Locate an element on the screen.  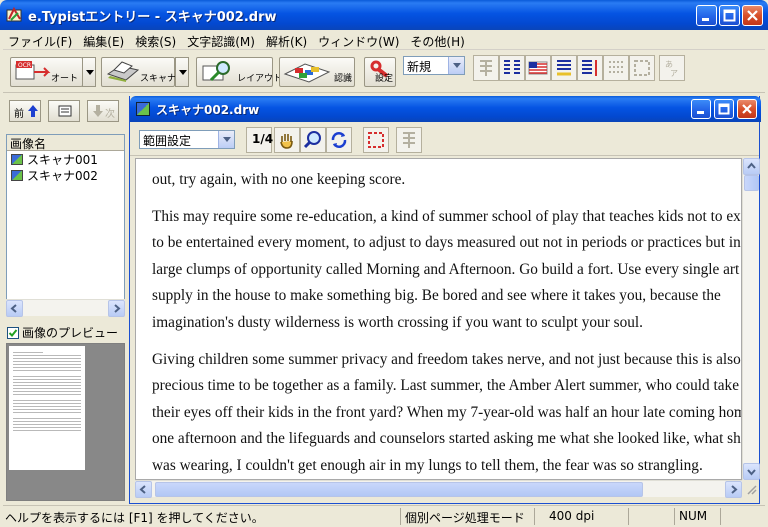
magnifier-icon is located at coordinates (312, 140).